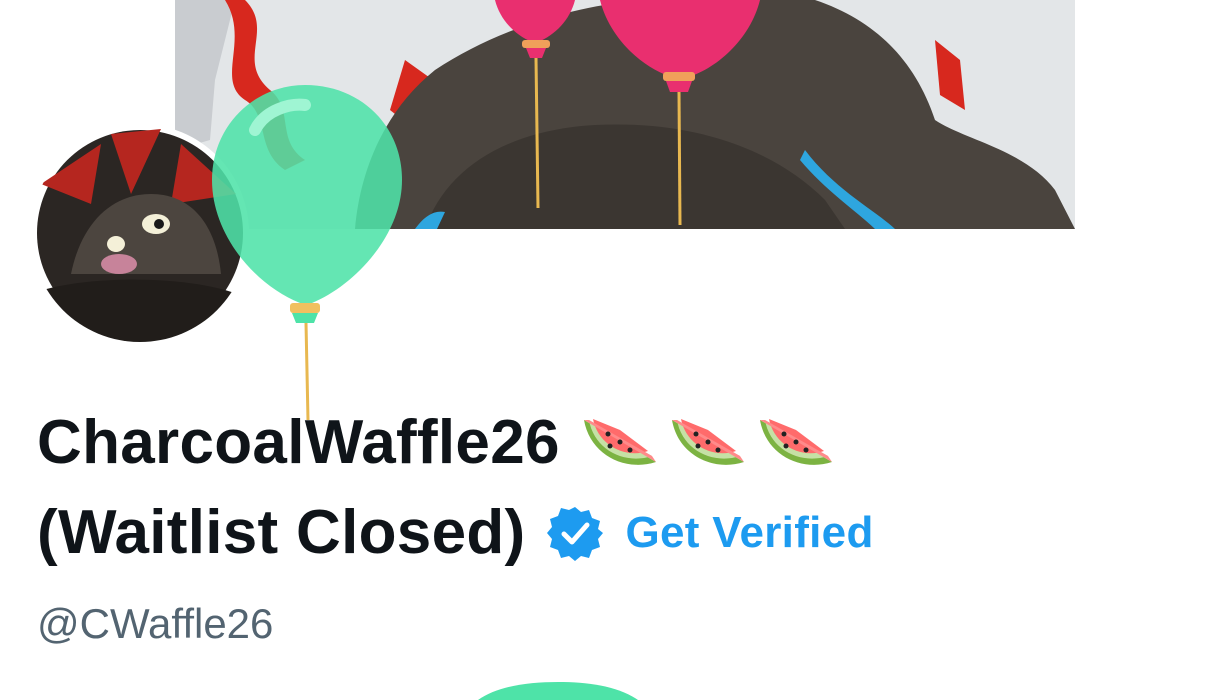 Image resolution: width=1220 pixels, height=700 pixels. Describe the element at coordinates (298, 442) in the screenshot. I see `display-name-text: CharcoalWaffle26` at that location.